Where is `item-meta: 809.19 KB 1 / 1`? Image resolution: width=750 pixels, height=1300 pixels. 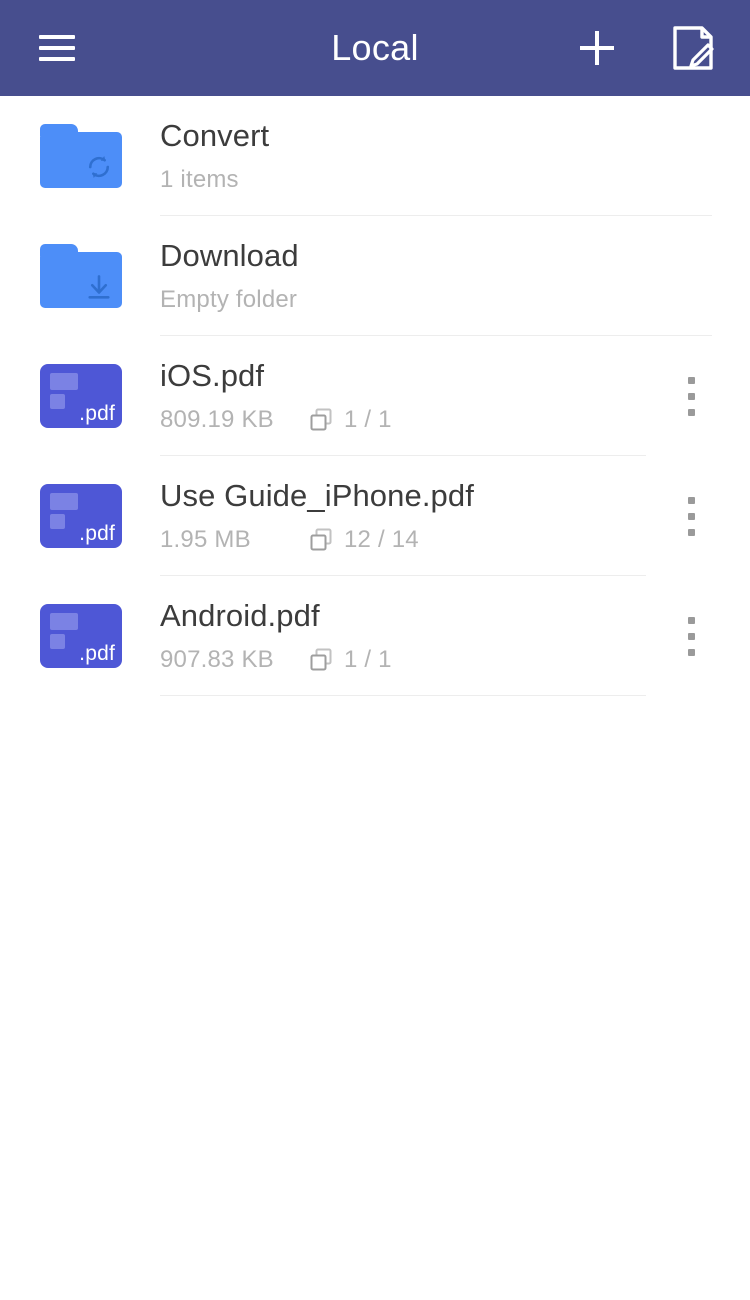
item-meta: 809.19 KB 1 / 1 is located at coordinates (412, 419).